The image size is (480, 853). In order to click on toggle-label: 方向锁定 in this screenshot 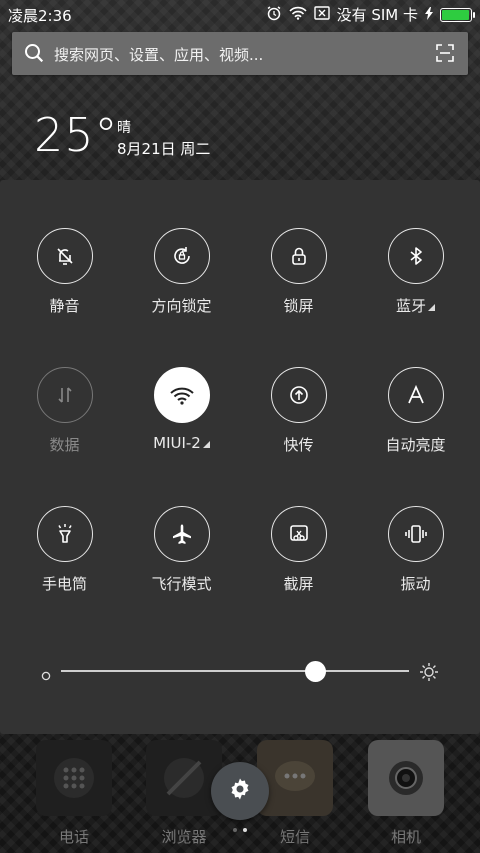, I will do `click(181, 306)`.